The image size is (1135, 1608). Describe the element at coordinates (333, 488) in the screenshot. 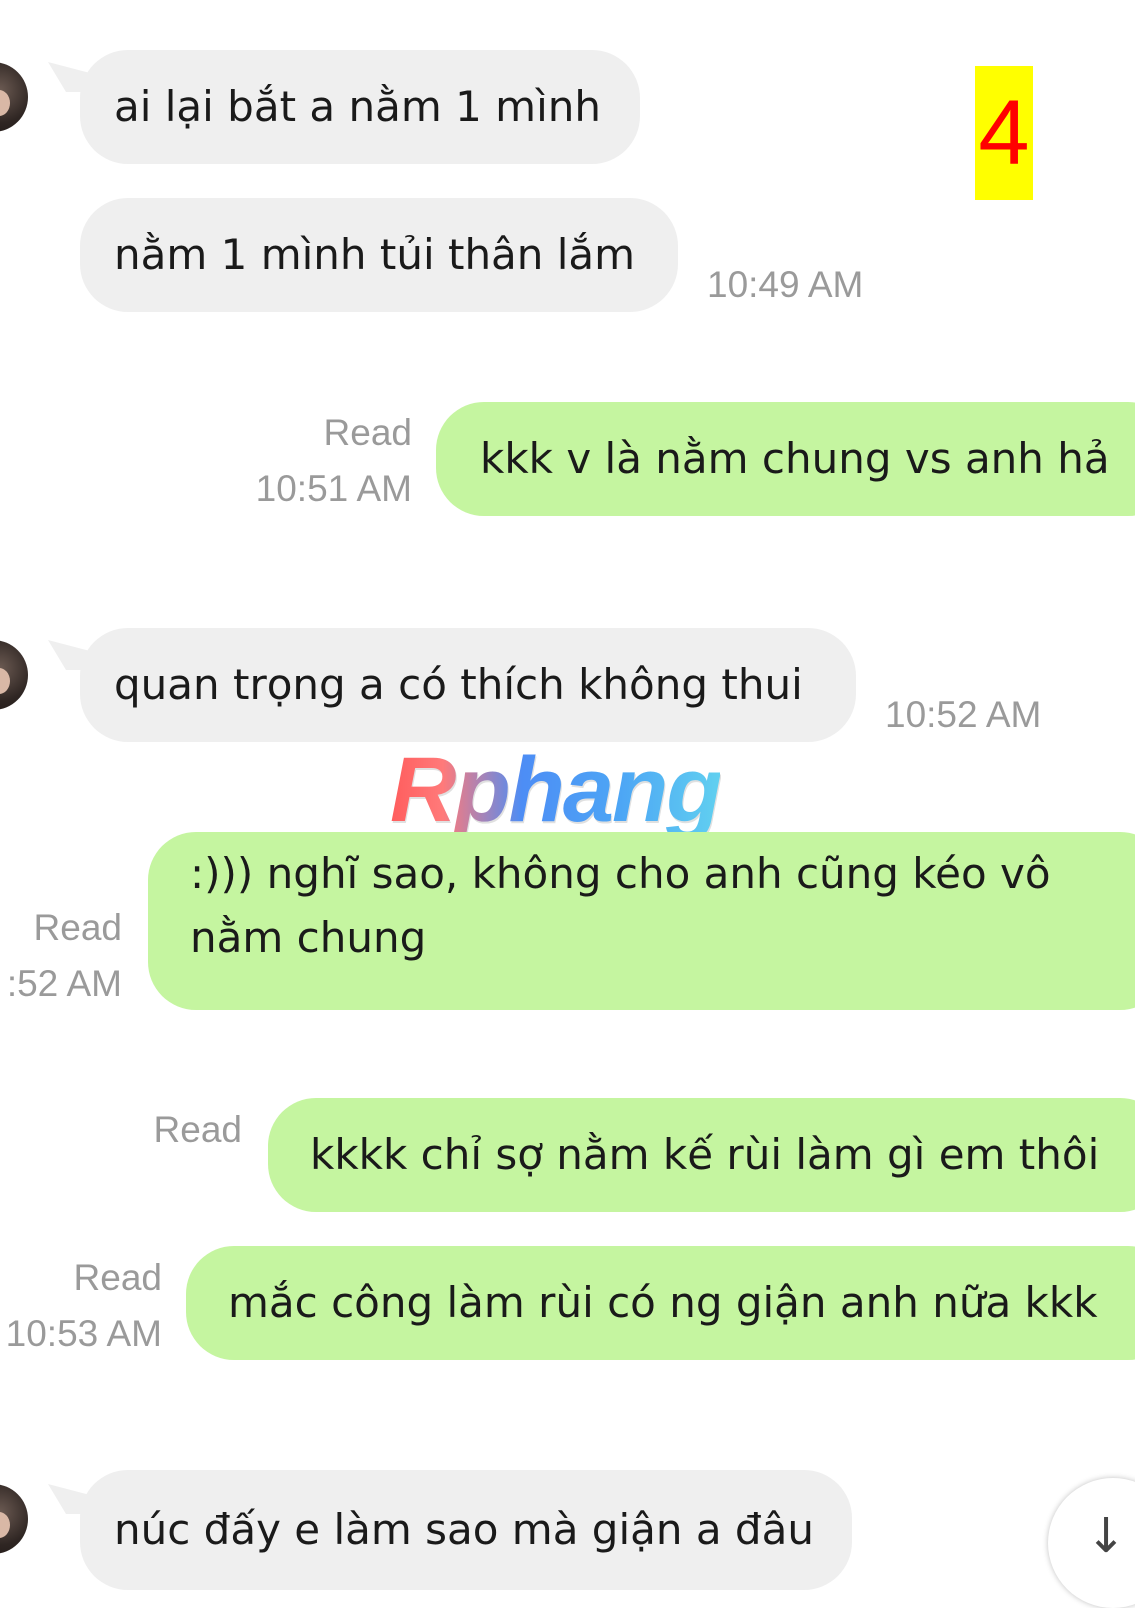

I see `message-timestamp: 10:51 AM` at that location.